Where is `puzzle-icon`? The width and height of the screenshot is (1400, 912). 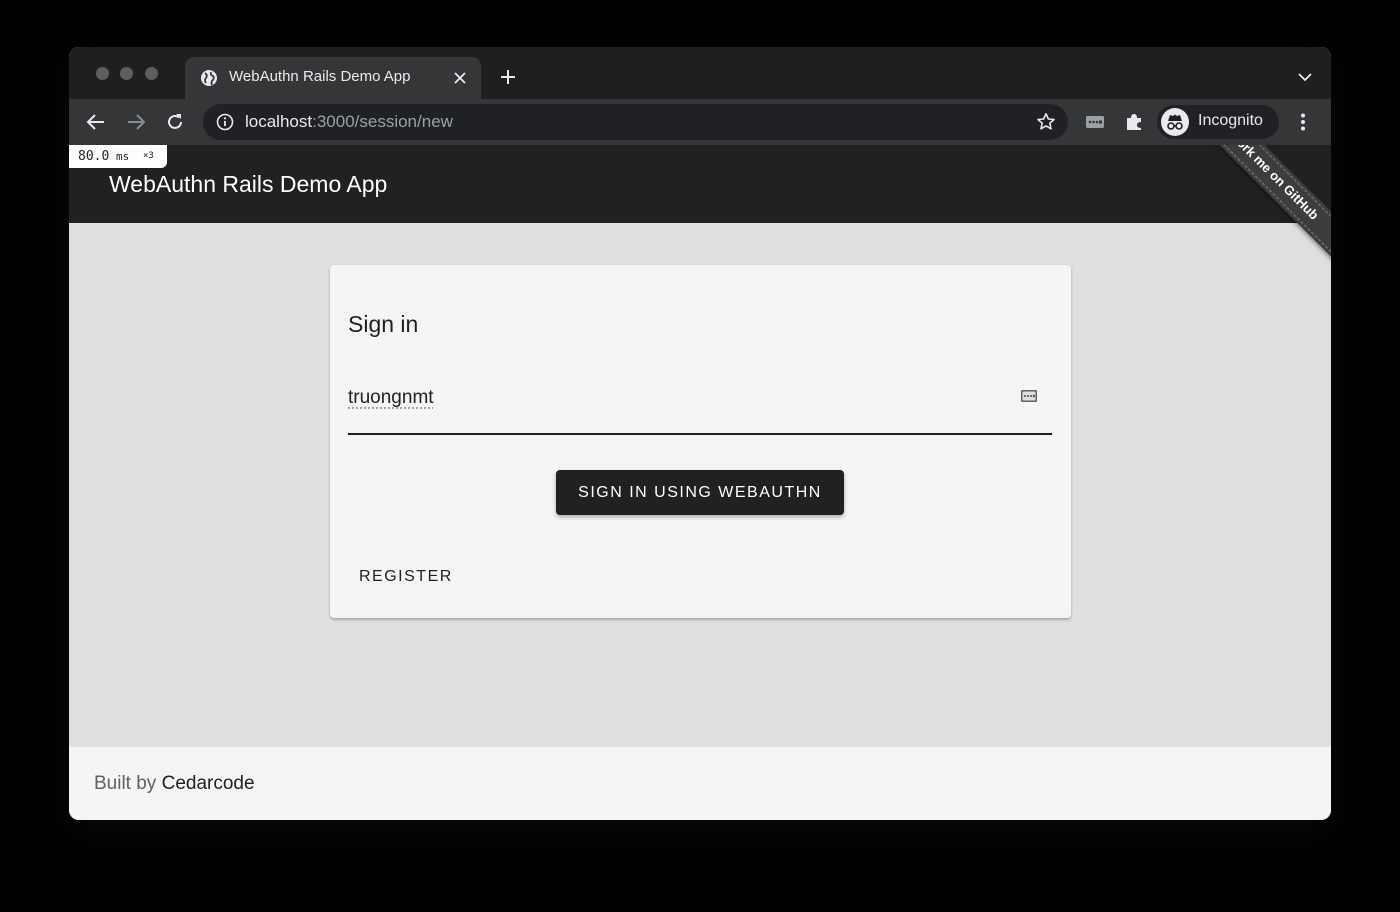 puzzle-icon is located at coordinates (1134, 122).